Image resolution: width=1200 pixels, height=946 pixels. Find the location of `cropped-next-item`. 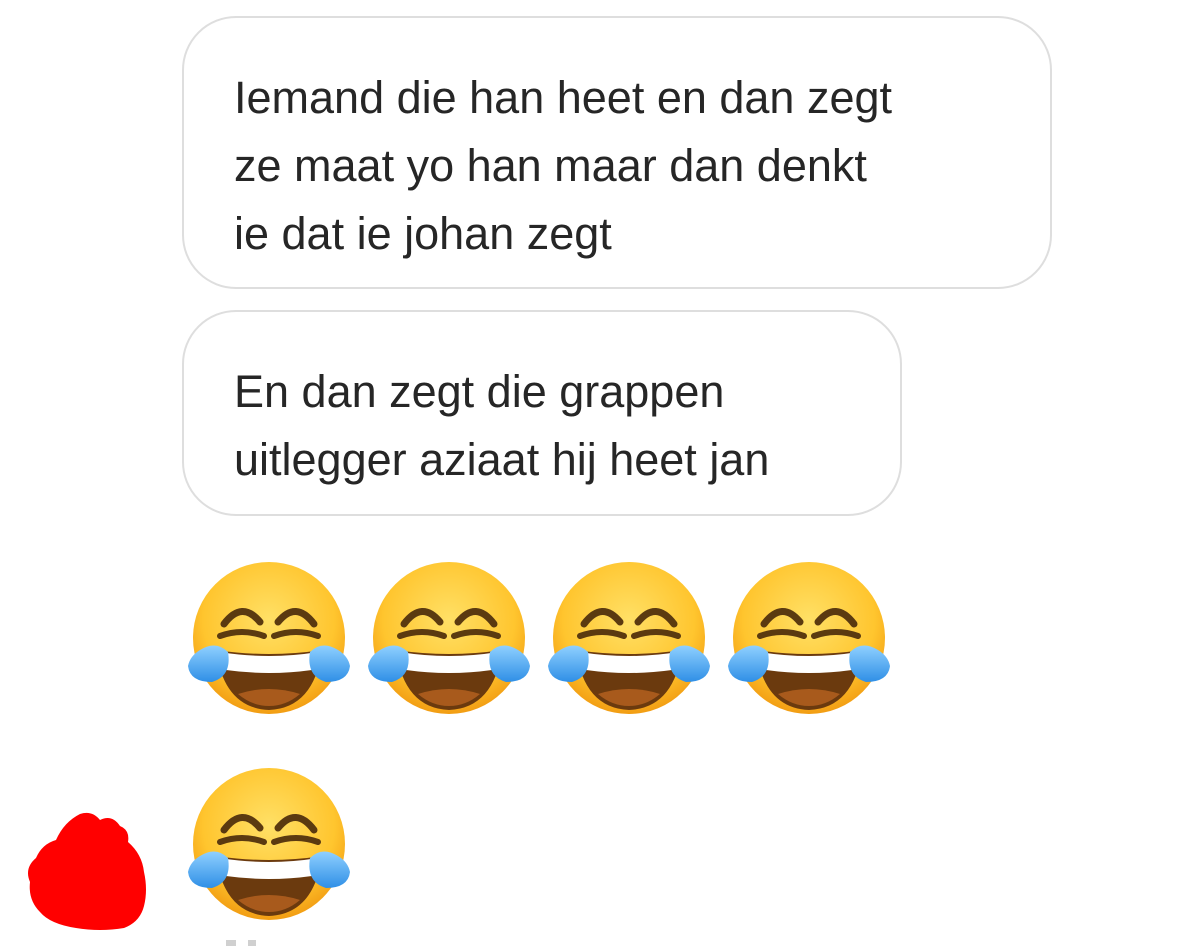

cropped-next-item is located at coordinates (241, 943).